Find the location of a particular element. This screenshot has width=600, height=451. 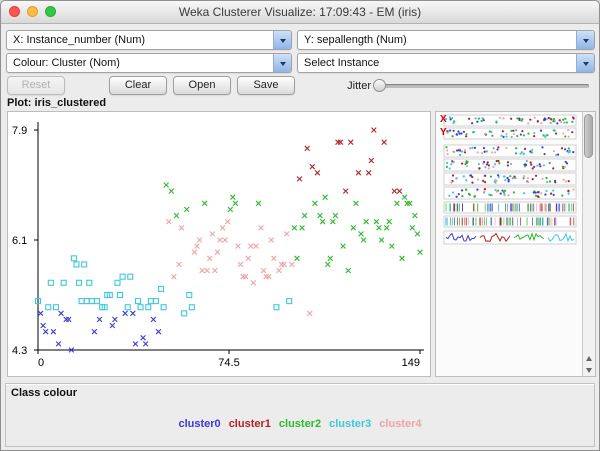

x-attribute-value: X: Instance_number (Num) is located at coordinates (79, 40).